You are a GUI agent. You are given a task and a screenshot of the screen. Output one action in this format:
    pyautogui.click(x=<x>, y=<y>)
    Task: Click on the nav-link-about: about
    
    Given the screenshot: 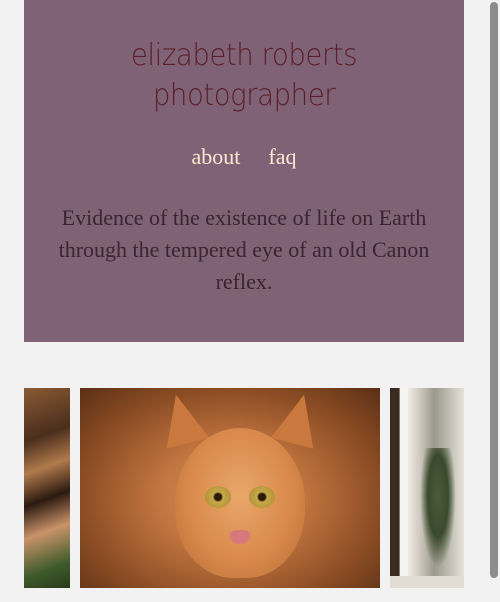 What is the action you would take?
    pyautogui.click(x=216, y=157)
    